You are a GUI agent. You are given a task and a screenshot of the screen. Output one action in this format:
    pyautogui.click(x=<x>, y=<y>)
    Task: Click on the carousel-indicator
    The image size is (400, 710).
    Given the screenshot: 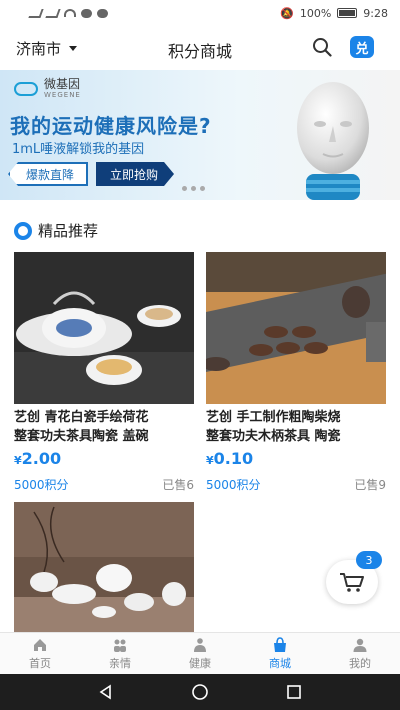 What is the action you would take?
    pyautogui.click(x=193, y=188)
    